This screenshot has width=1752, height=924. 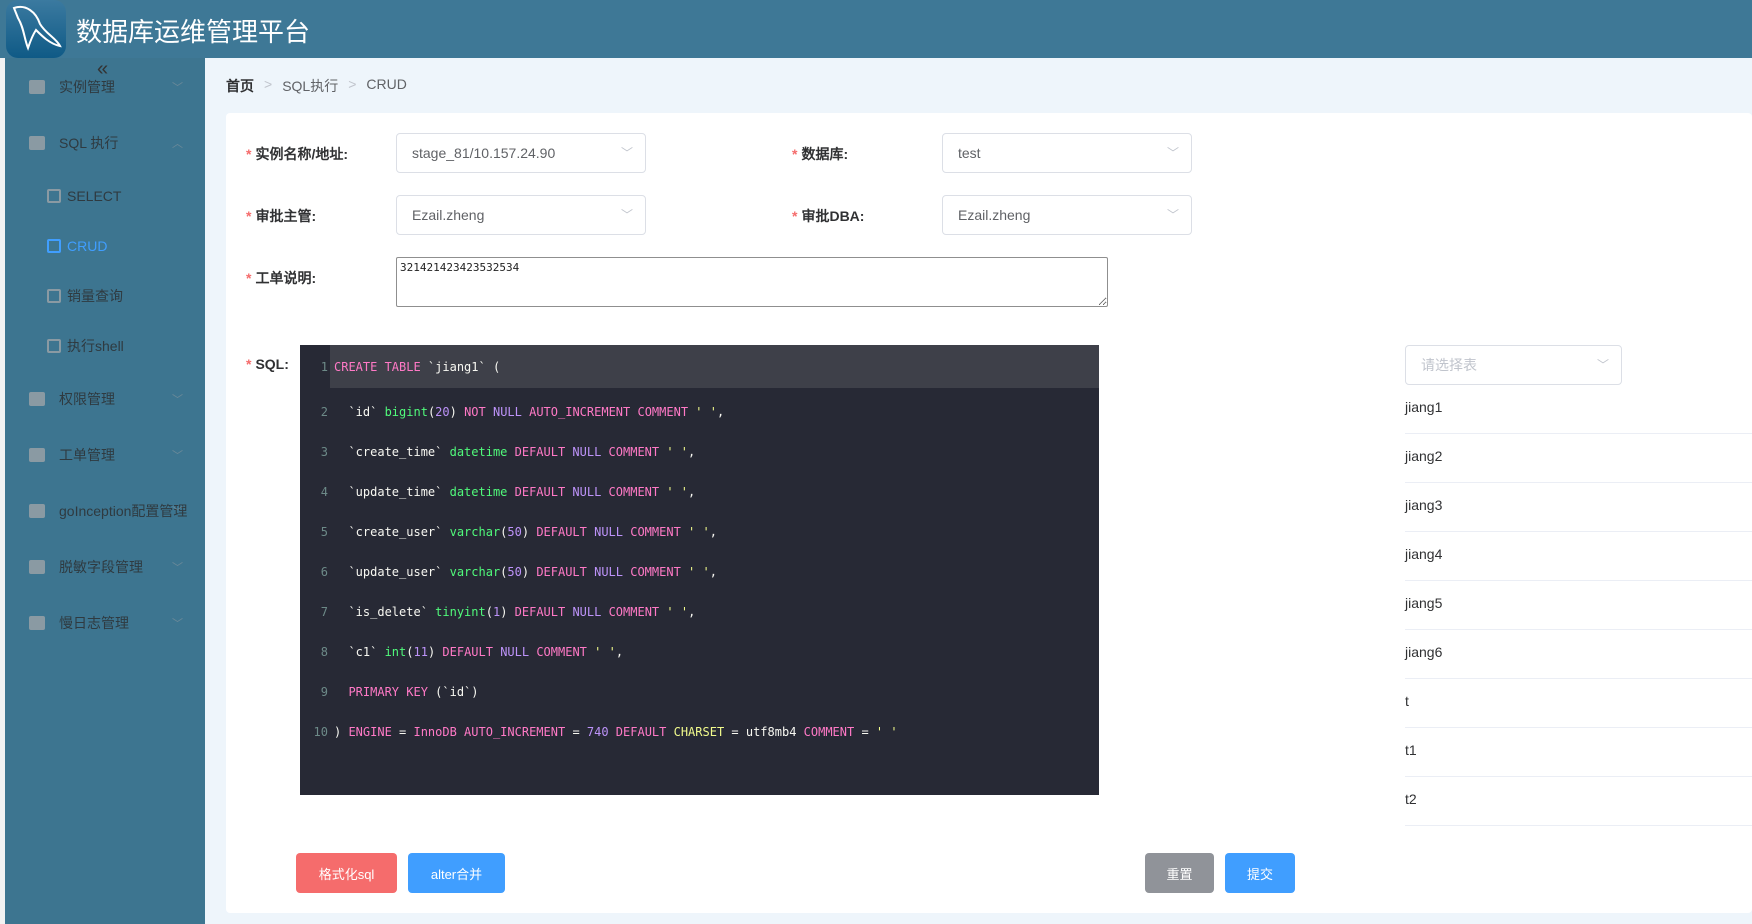 I want to click on sidebar-item-9: 脱敏字段管理 ﹀, so click(x=105, y=567).